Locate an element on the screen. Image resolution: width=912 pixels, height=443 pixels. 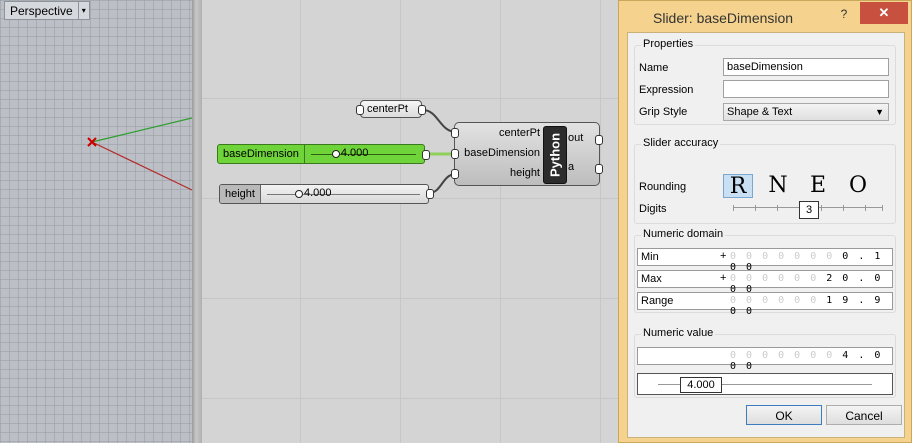
name-field: baseDimension is located at coordinates (806, 67).